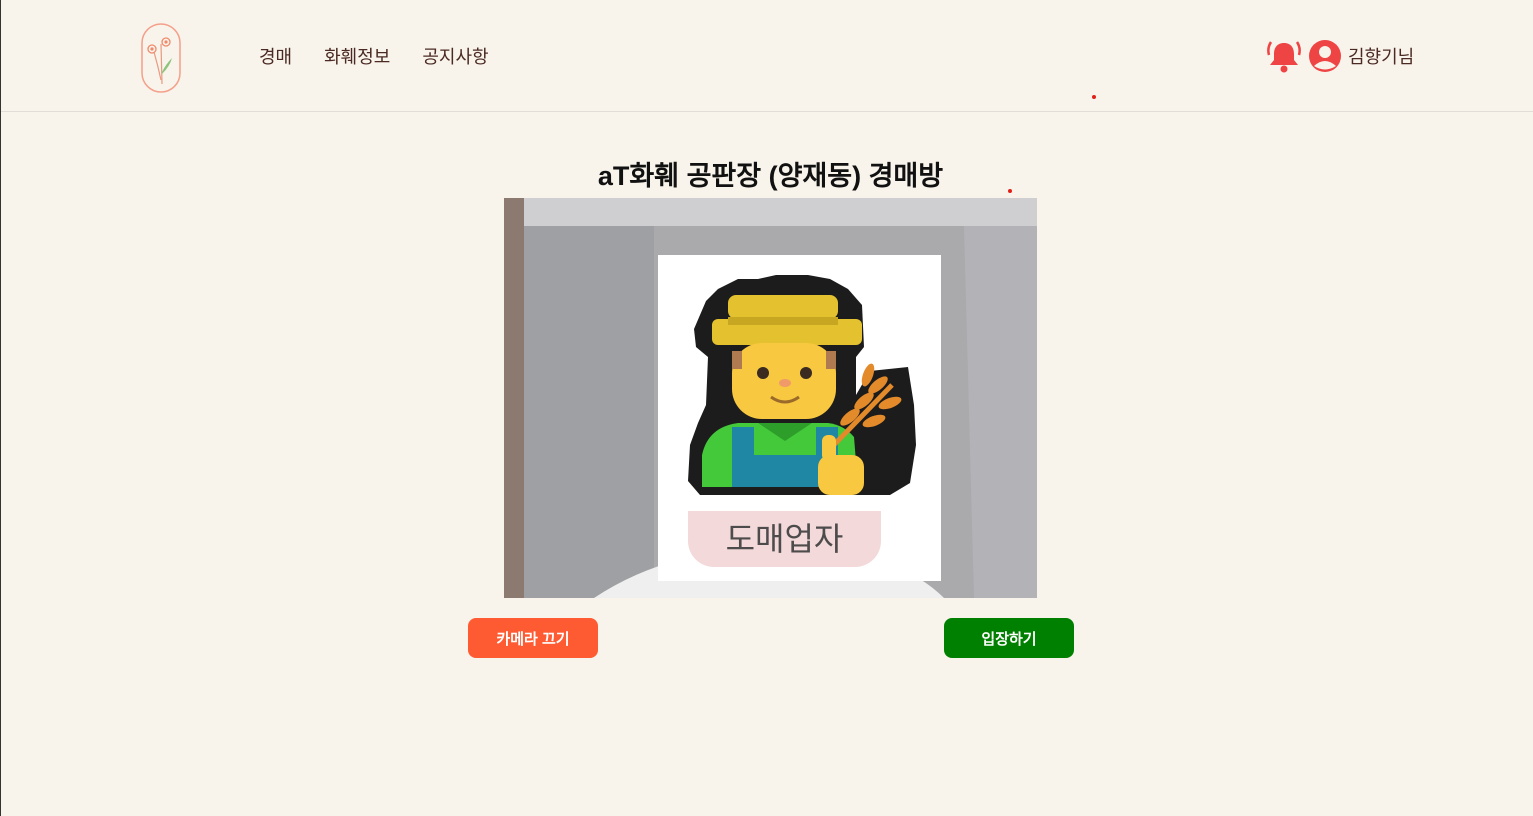 This screenshot has width=1533, height=816. What do you see at coordinates (767, 56) in the screenshot?
I see `navbar: 경매 화훼정보 공지사항 김향기님` at bounding box center [767, 56].